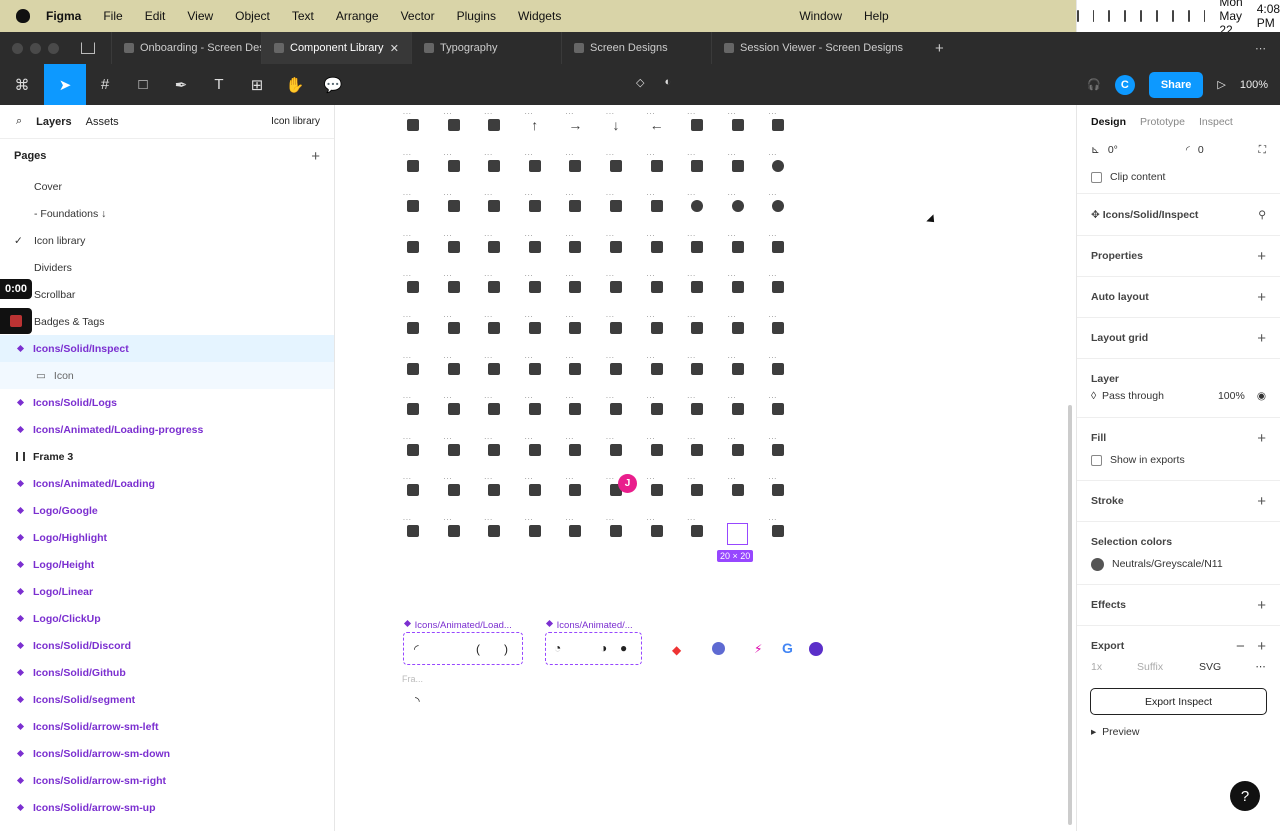 This screenshot has width=1280, height=831. I want to click on layer-item: Frame 3, so click(167, 456).